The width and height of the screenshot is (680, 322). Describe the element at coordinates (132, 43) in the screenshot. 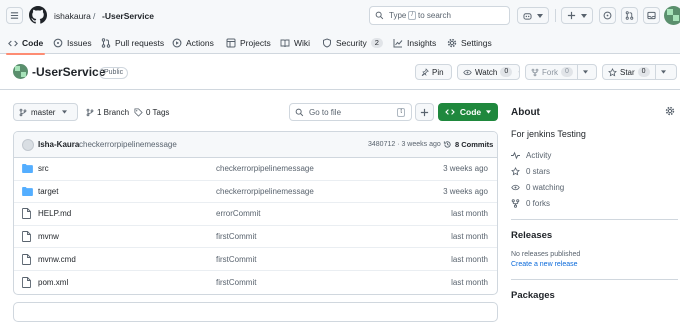

I see `tab-pull-requests: Pull requests` at that location.